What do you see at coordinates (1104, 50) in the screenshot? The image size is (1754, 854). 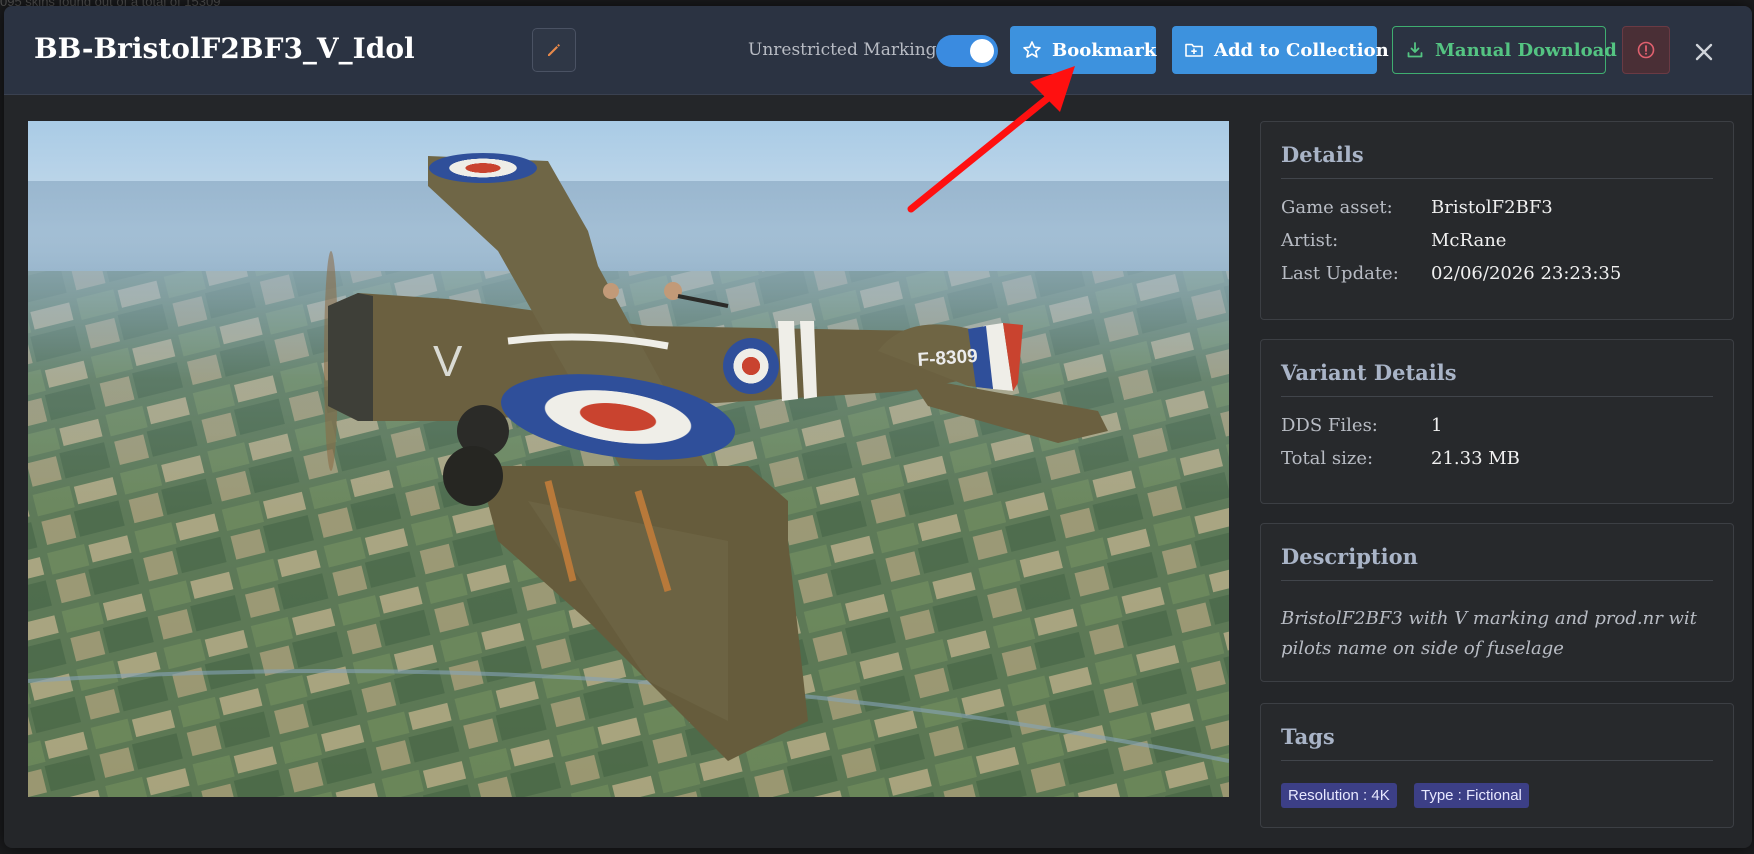 I see `bookmark-label: Bookmark` at bounding box center [1104, 50].